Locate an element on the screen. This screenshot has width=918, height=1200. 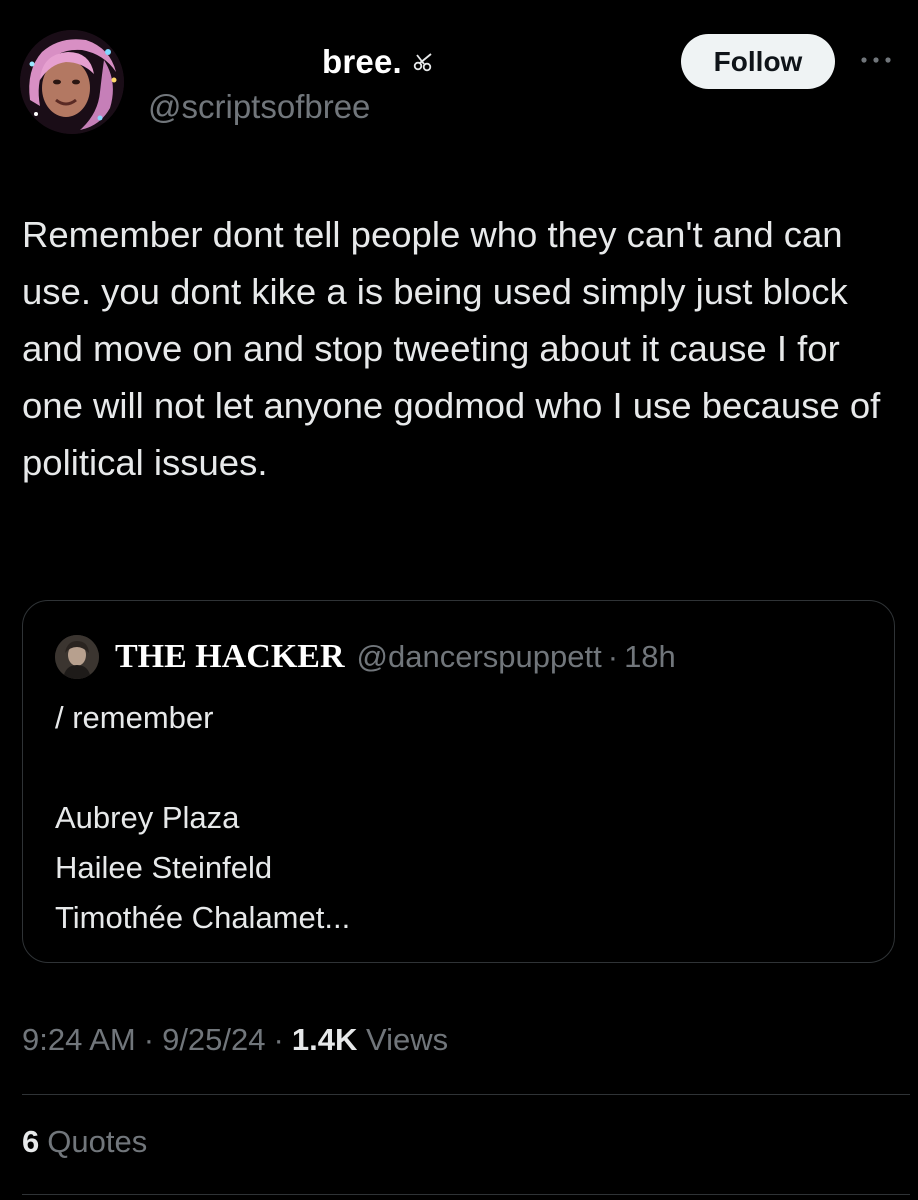
quoted-line: Aubrey Plaza is located at coordinates (147, 817).